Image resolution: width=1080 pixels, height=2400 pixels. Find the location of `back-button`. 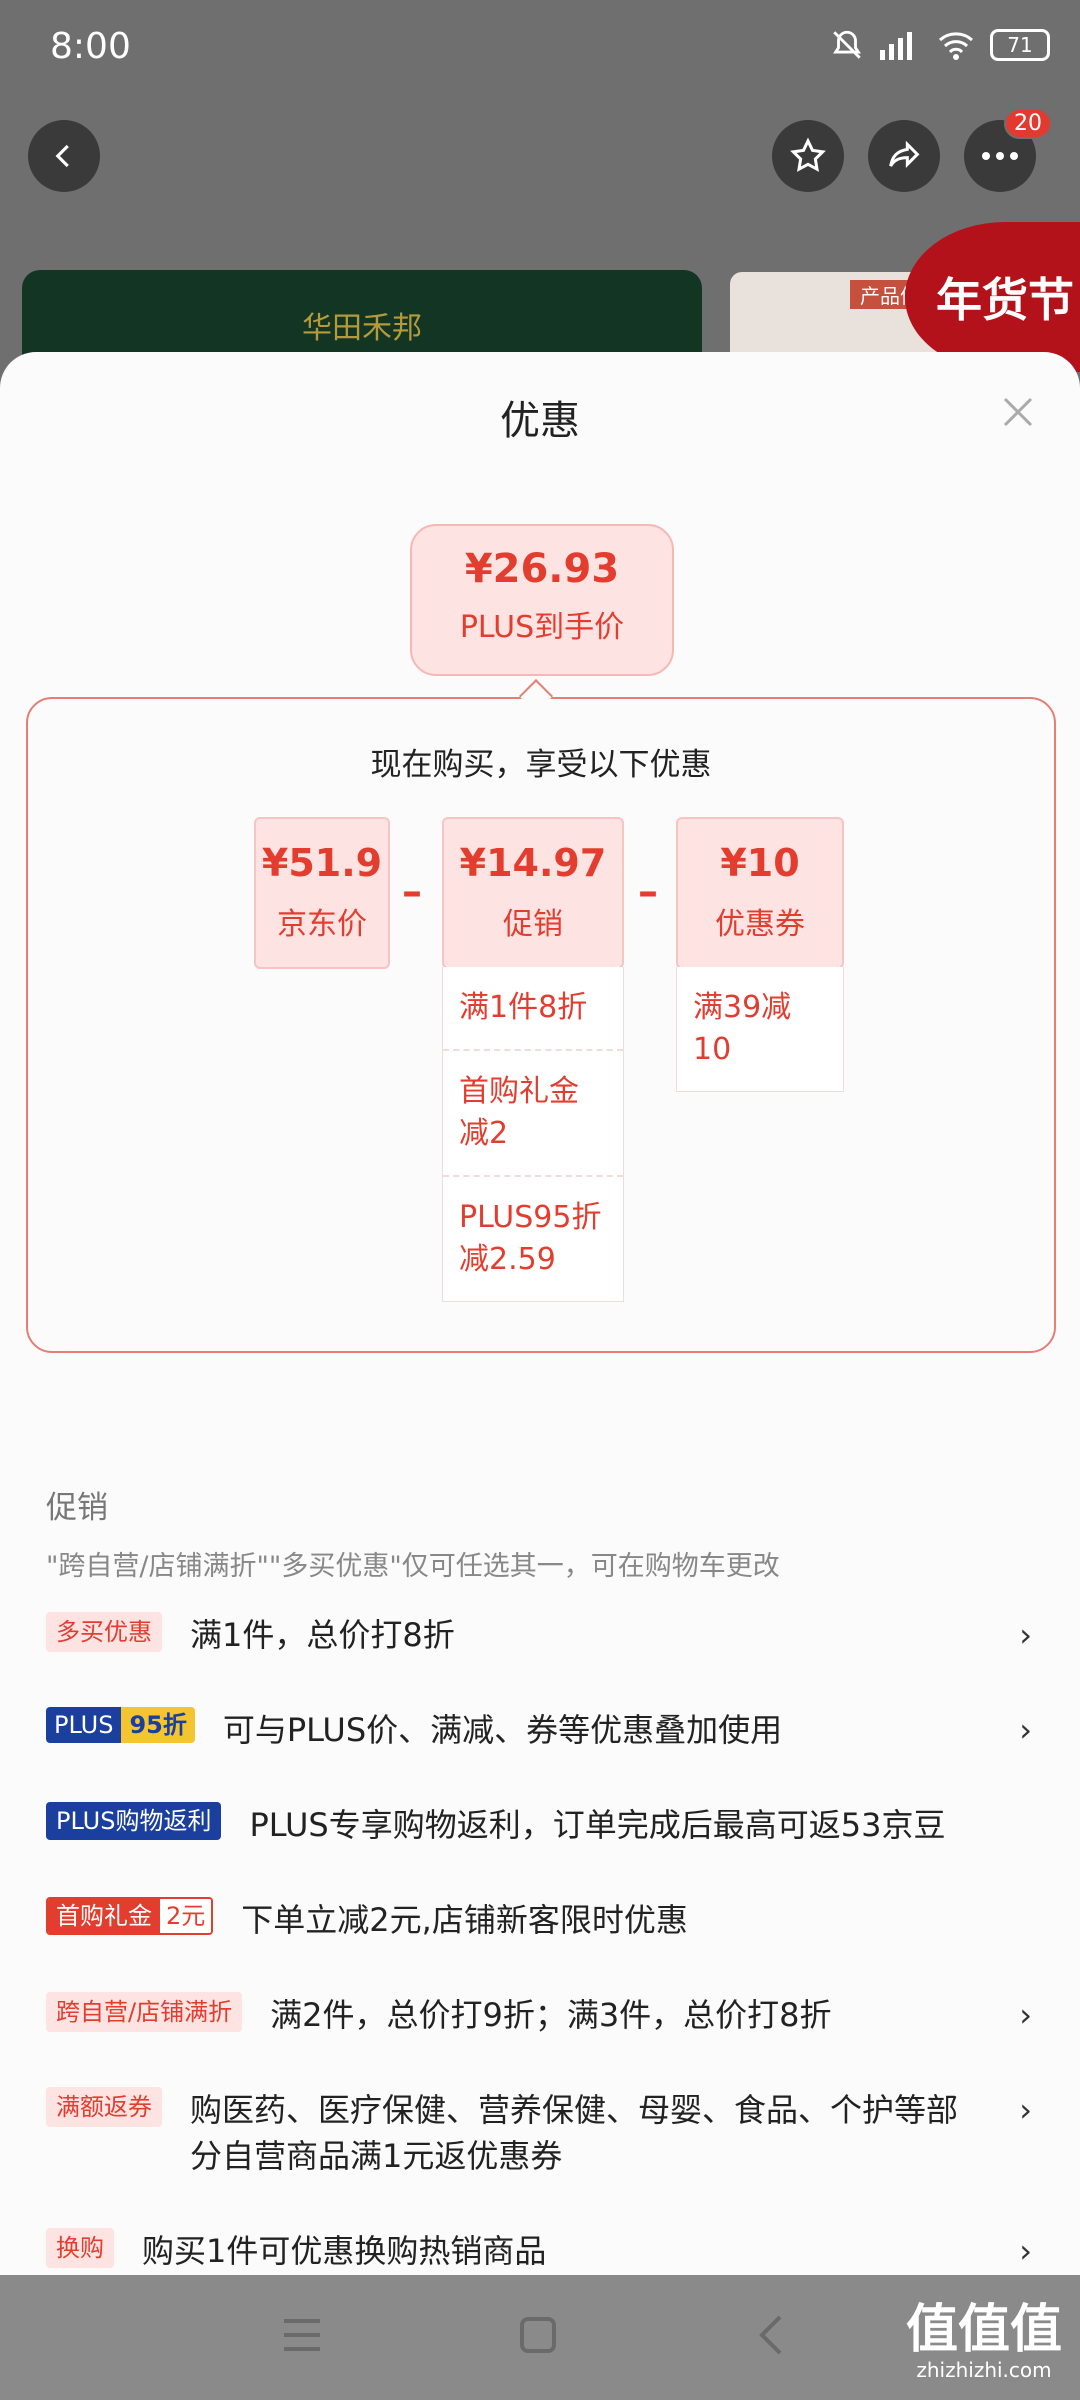

back-button is located at coordinates (64, 156).